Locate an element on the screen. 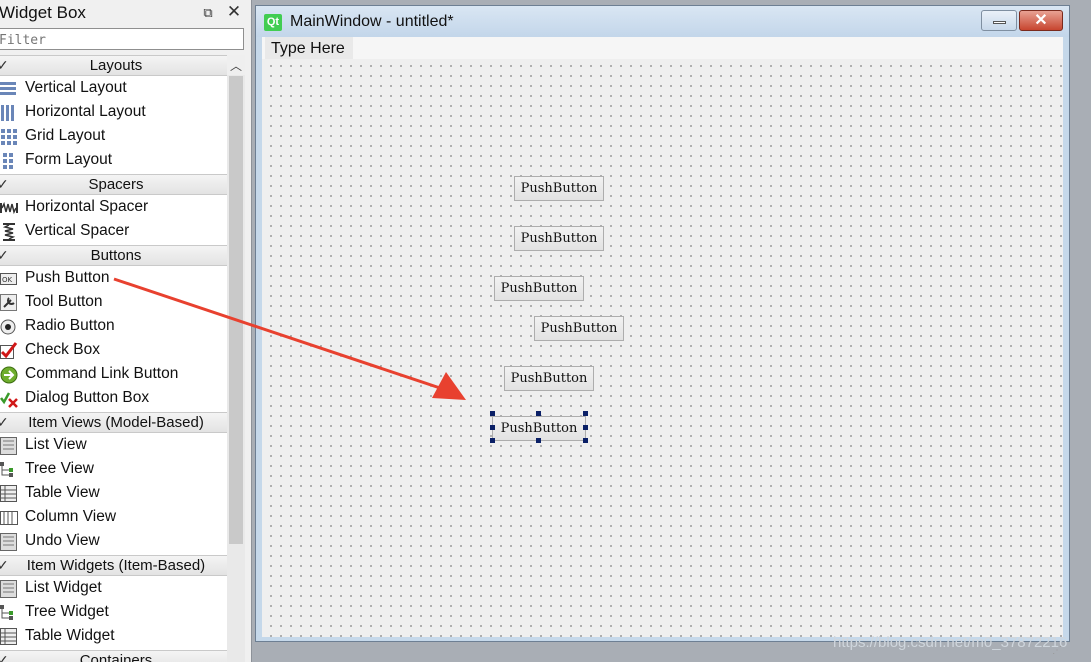 This screenshot has width=1091, height=662. item-label: Tool Button is located at coordinates (64, 301).